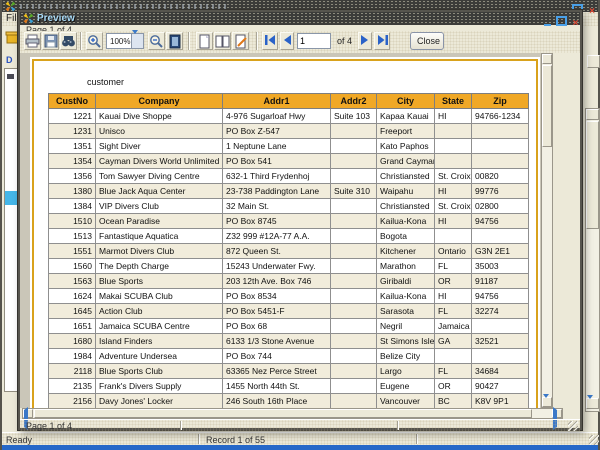 Image resolution: width=600 pixels, height=450 pixels. Describe the element at coordinates (270, 41) in the screenshot. I see `first-page-button` at that location.